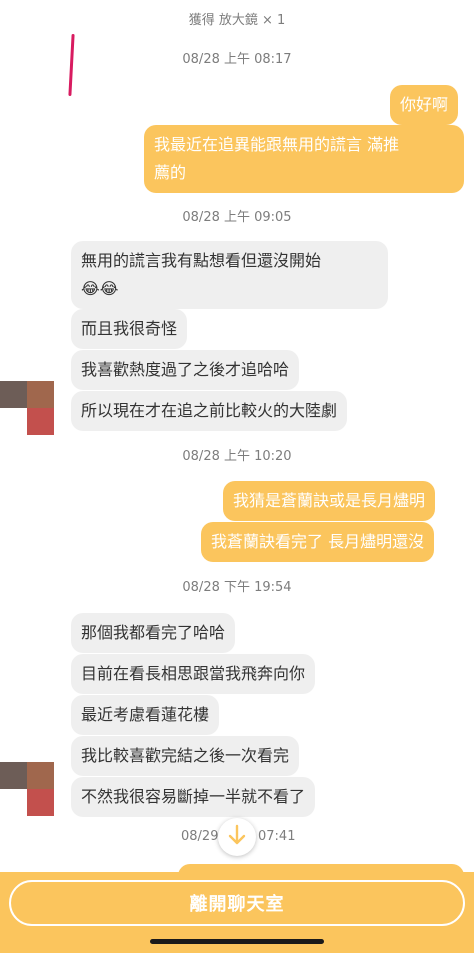  I want to click on message-line: 無用的謊言我有點想看但還沒開始, so click(201, 260).